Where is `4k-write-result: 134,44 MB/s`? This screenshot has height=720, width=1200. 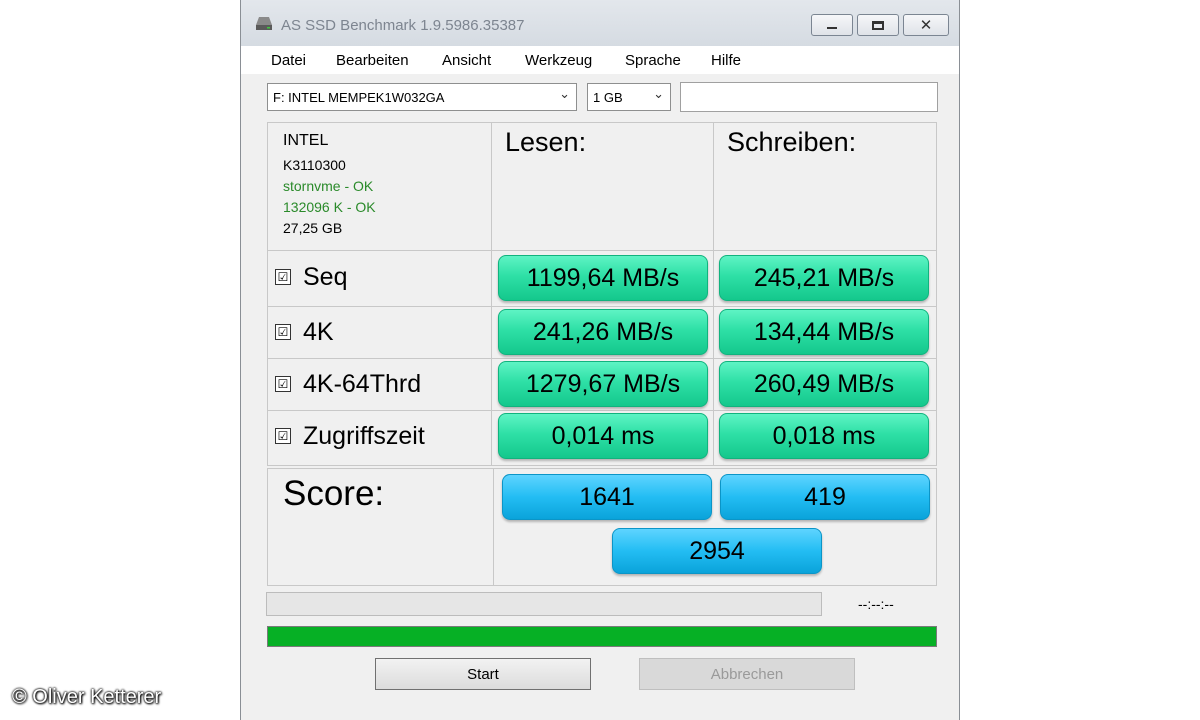
4k-write-result: 134,44 MB/s is located at coordinates (824, 332).